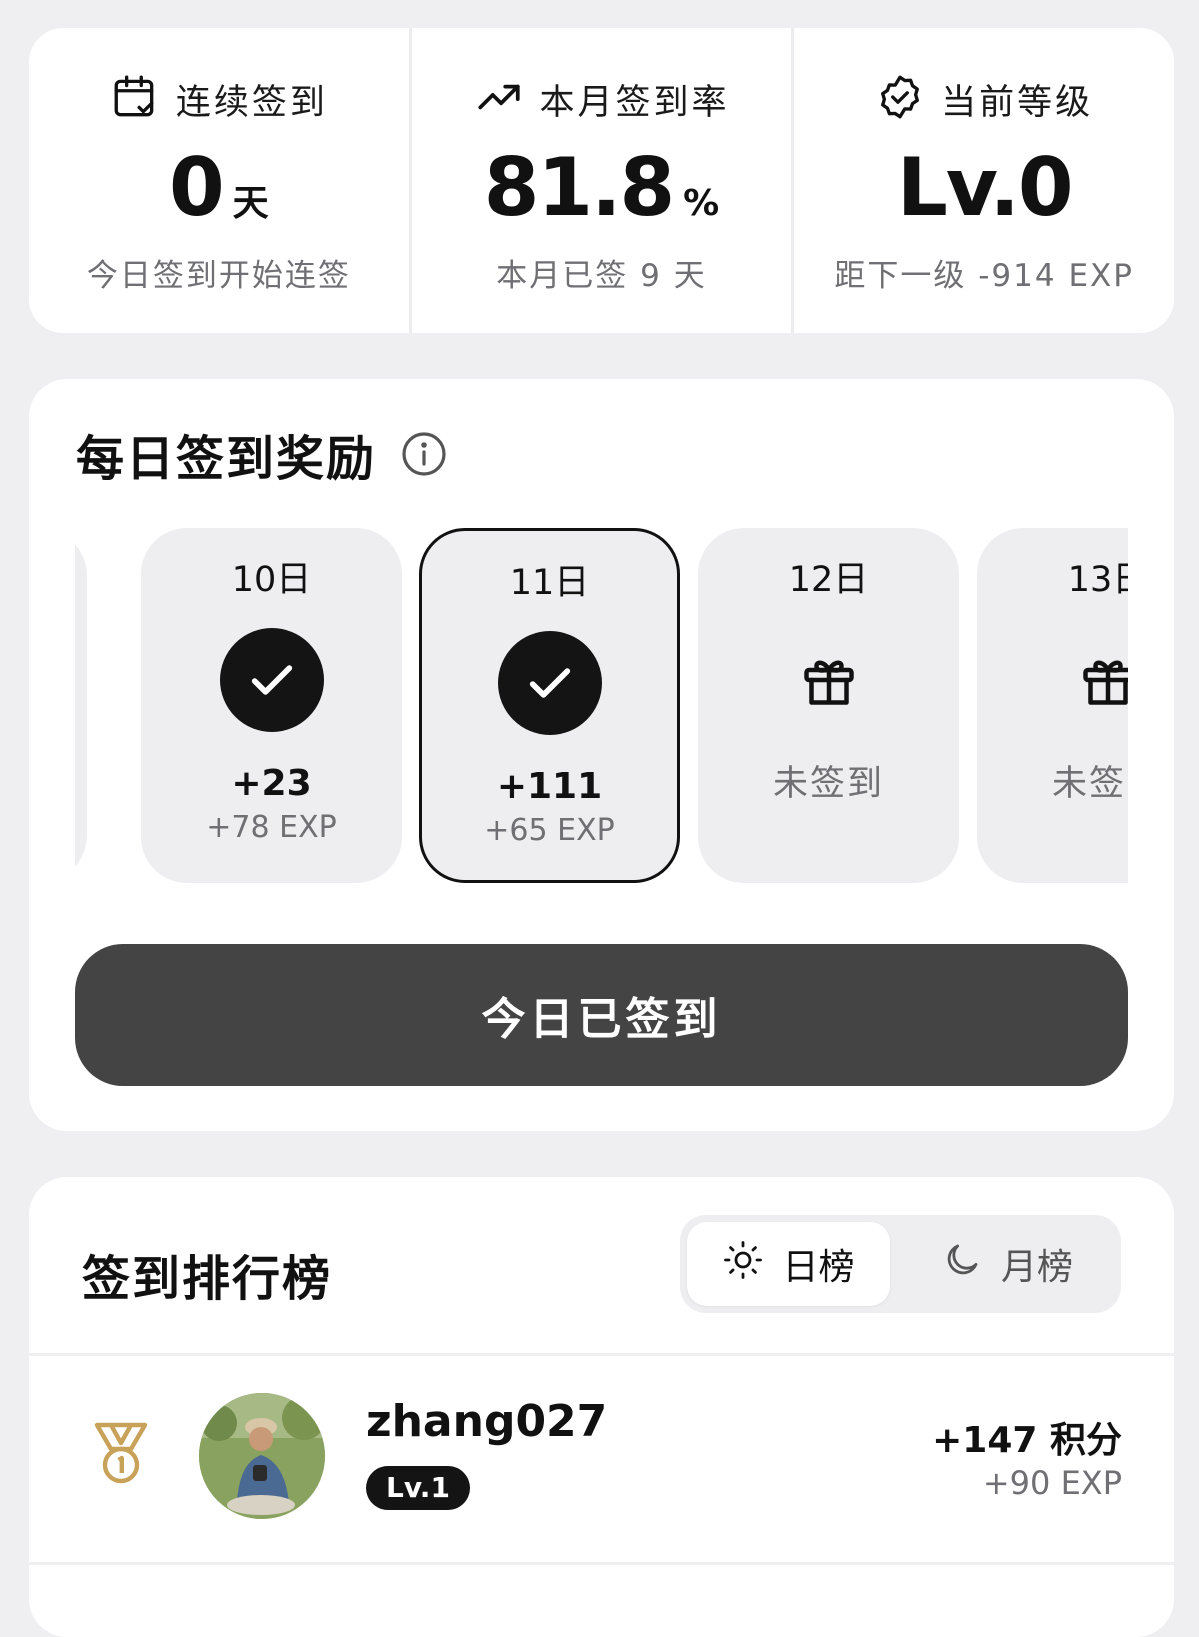  Describe the element at coordinates (487, 1421) in the screenshot. I see `user-name: zhang027` at that location.